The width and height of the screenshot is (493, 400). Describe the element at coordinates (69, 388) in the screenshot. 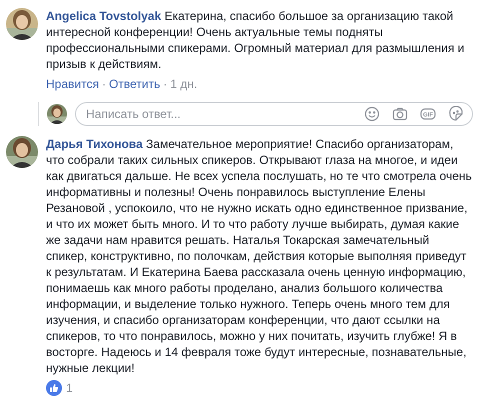

I see `reaction-count: 1` at that location.